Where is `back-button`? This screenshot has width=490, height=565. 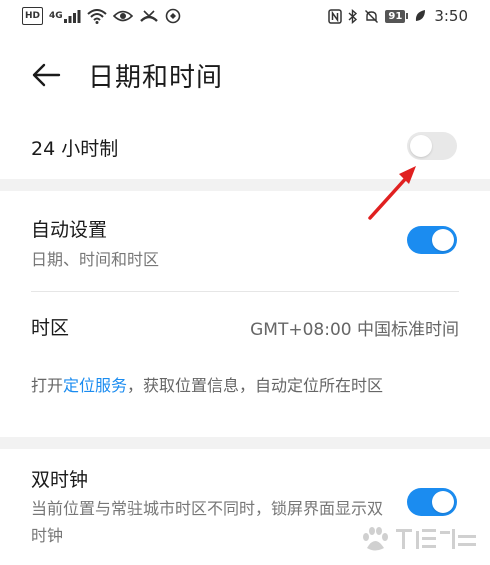
back-button is located at coordinates (46, 75).